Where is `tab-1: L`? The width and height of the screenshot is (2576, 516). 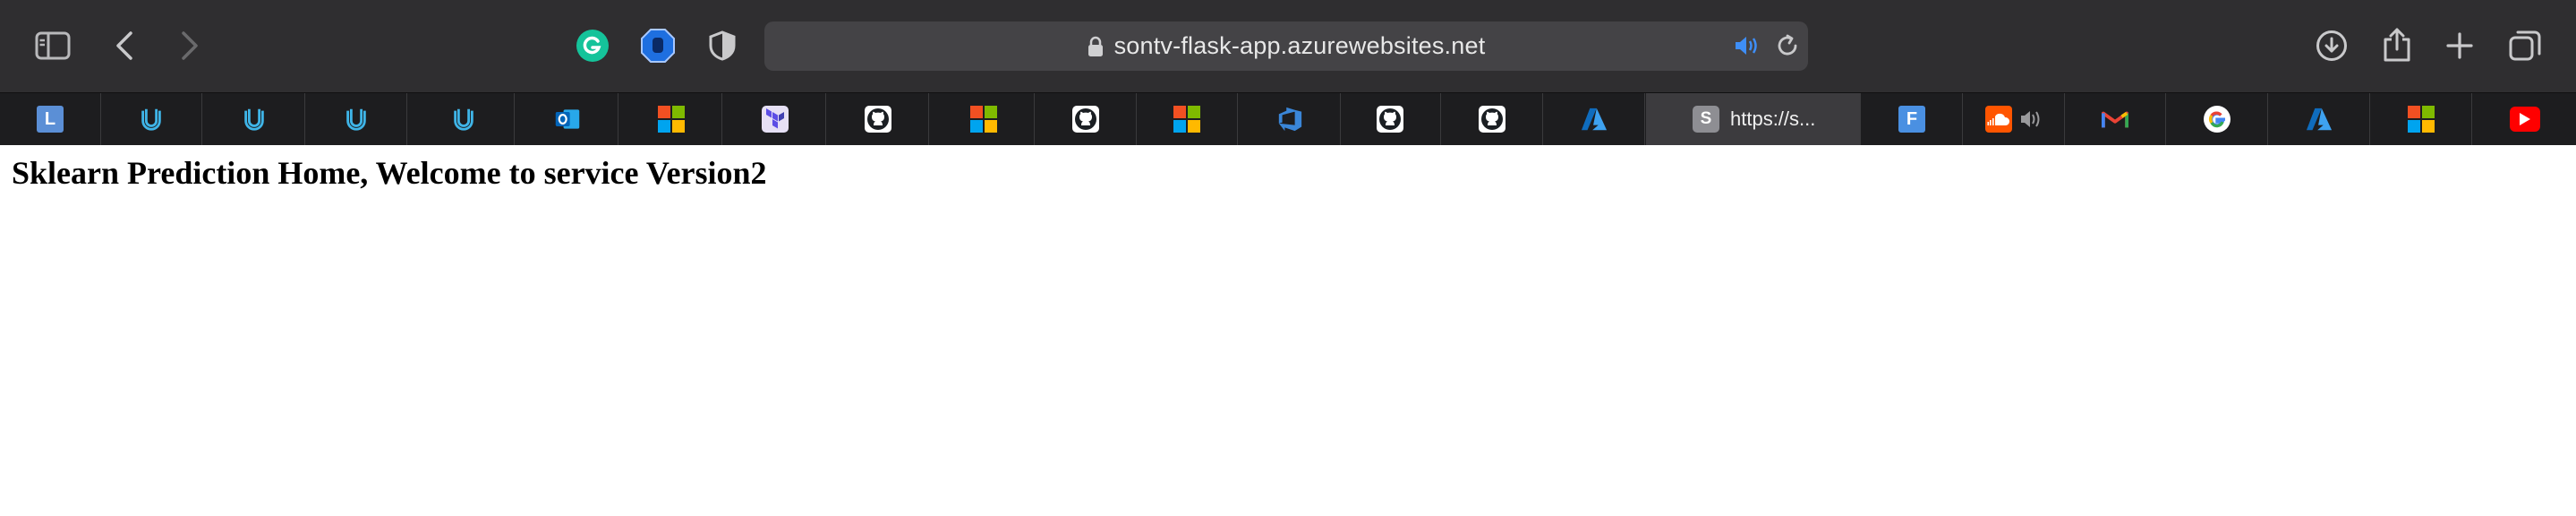
tab-1: L is located at coordinates (50, 119).